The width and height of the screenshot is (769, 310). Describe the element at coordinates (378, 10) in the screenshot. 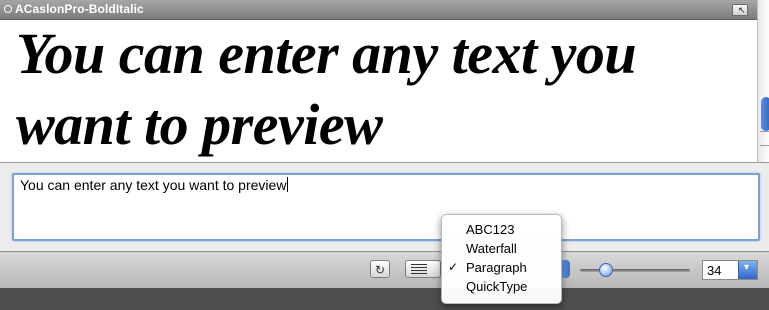

I see `title-bar: ACaslonPro-BoldItalic ↖` at that location.